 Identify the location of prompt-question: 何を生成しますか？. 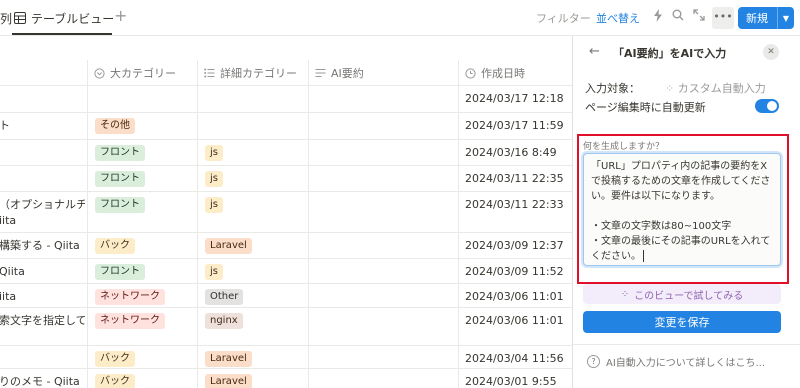
(624, 147).